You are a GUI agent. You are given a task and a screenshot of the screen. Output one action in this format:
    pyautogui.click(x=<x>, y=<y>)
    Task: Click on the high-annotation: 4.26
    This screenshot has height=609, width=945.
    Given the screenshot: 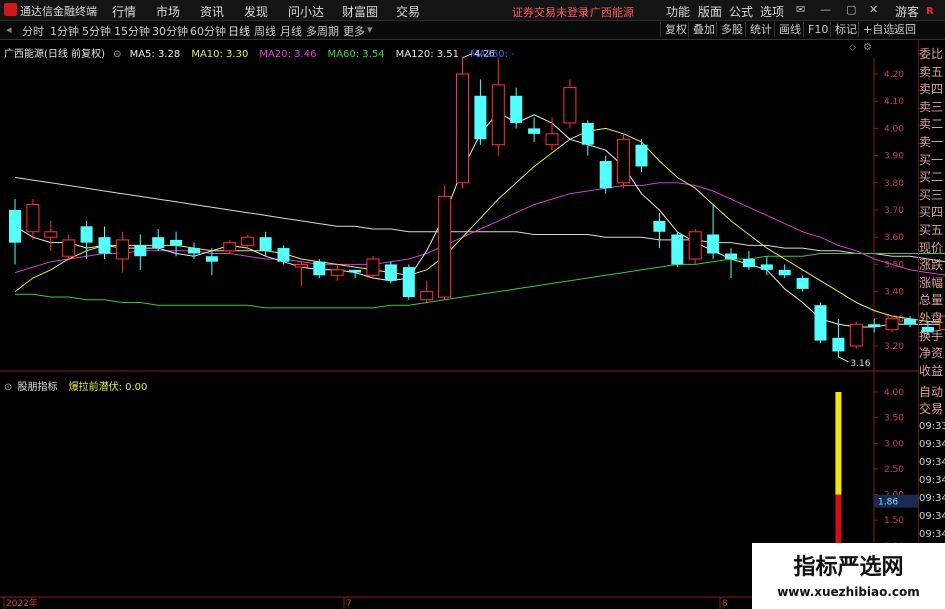 What is the action you would take?
    pyautogui.click(x=485, y=55)
    